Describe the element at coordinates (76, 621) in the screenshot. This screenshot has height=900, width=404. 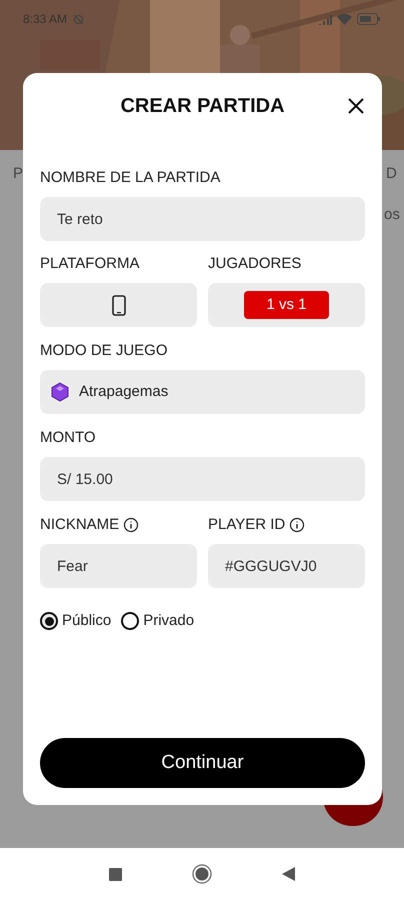
I see `radio-option: Público` at that location.